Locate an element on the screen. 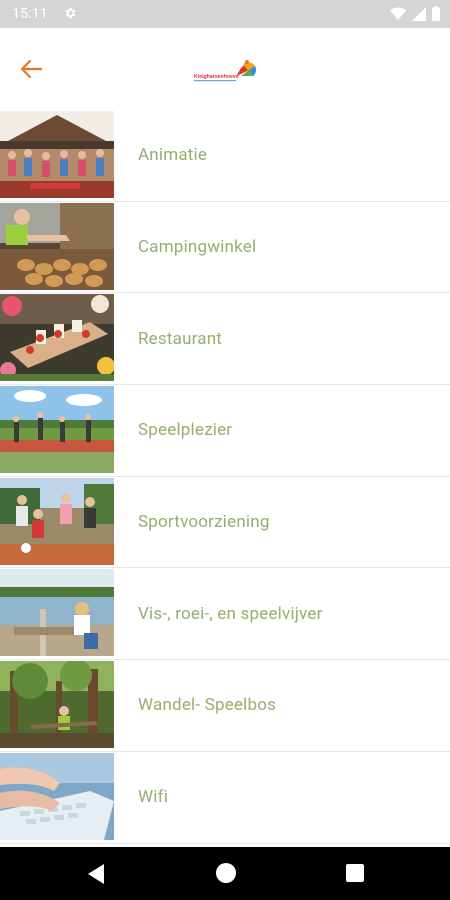  laptop-typing-photo is located at coordinates (57, 796).